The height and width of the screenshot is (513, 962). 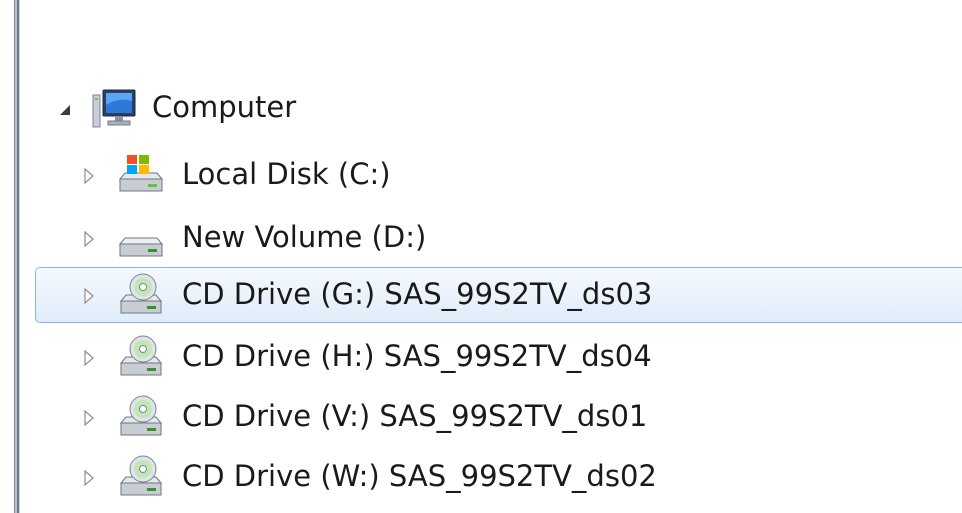 I want to click on tree-node-label: Local Disk (C:), so click(x=286, y=174).